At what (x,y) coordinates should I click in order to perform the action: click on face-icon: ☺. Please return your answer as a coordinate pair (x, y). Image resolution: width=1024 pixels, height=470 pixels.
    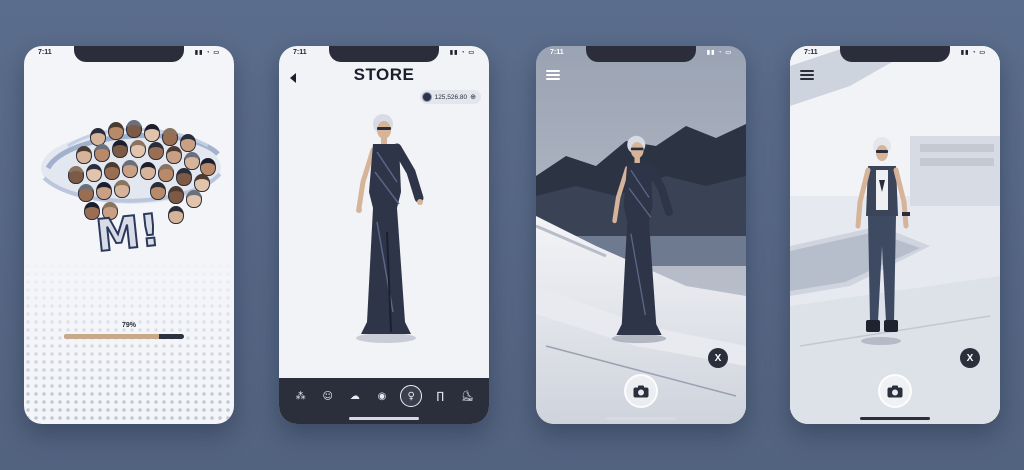
    Looking at the image, I should click on (328, 396).